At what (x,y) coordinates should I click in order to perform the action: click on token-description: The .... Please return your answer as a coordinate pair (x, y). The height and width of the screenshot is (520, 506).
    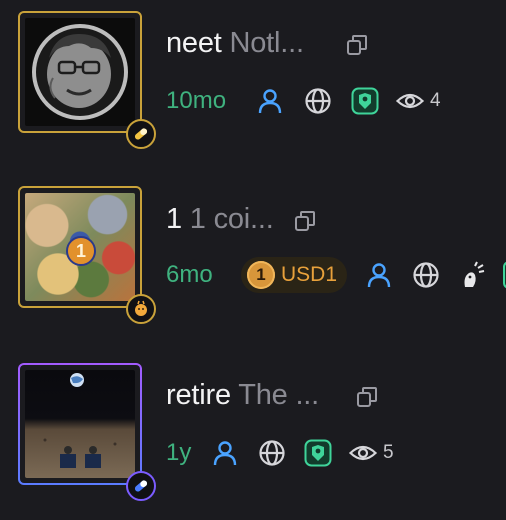
    Looking at the image, I should click on (279, 395).